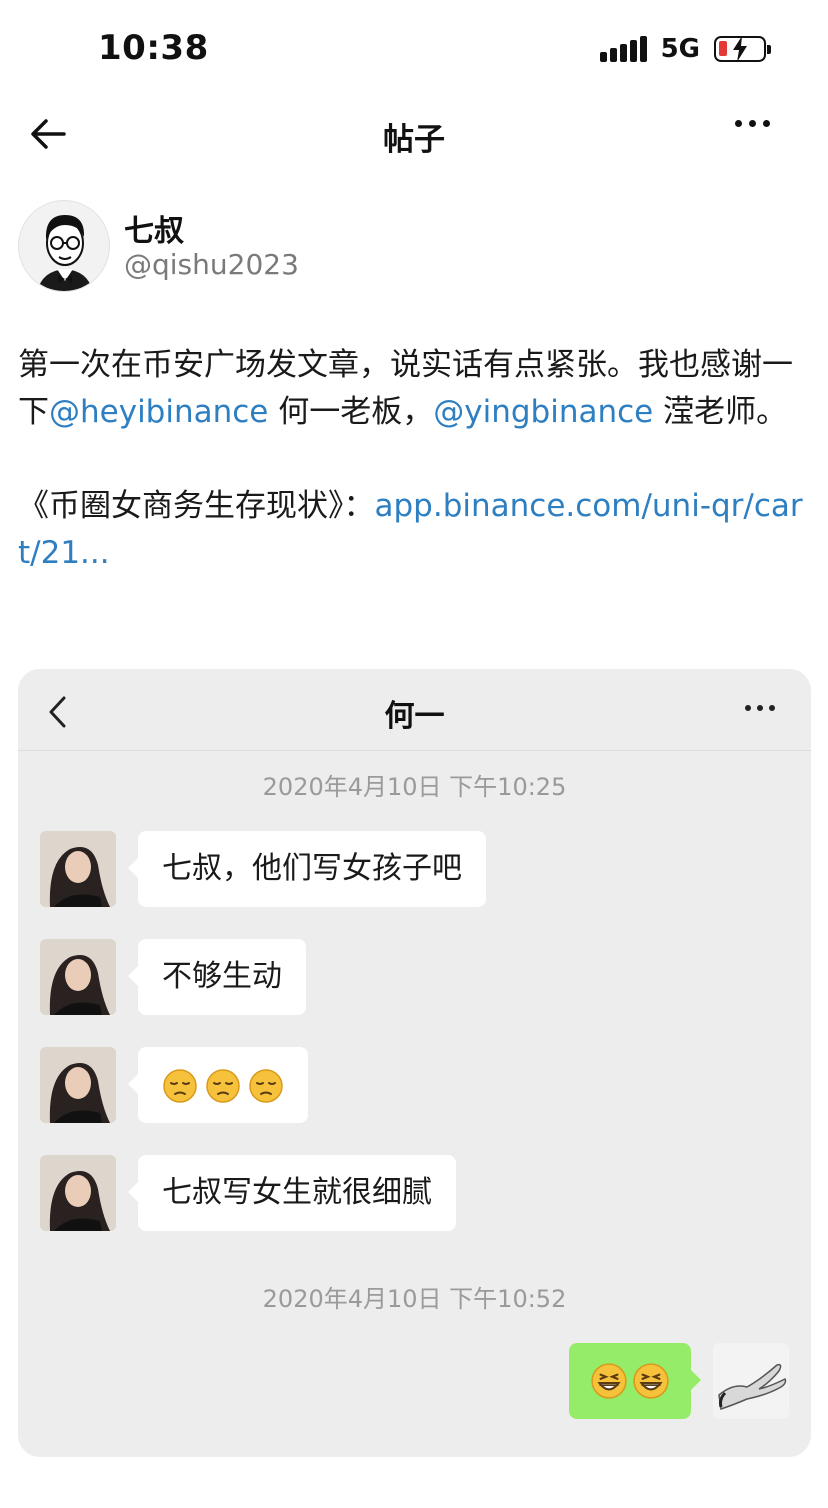  Describe the element at coordinates (153, 48) in the screenshot. I see `status-time: 10:38` at that location.